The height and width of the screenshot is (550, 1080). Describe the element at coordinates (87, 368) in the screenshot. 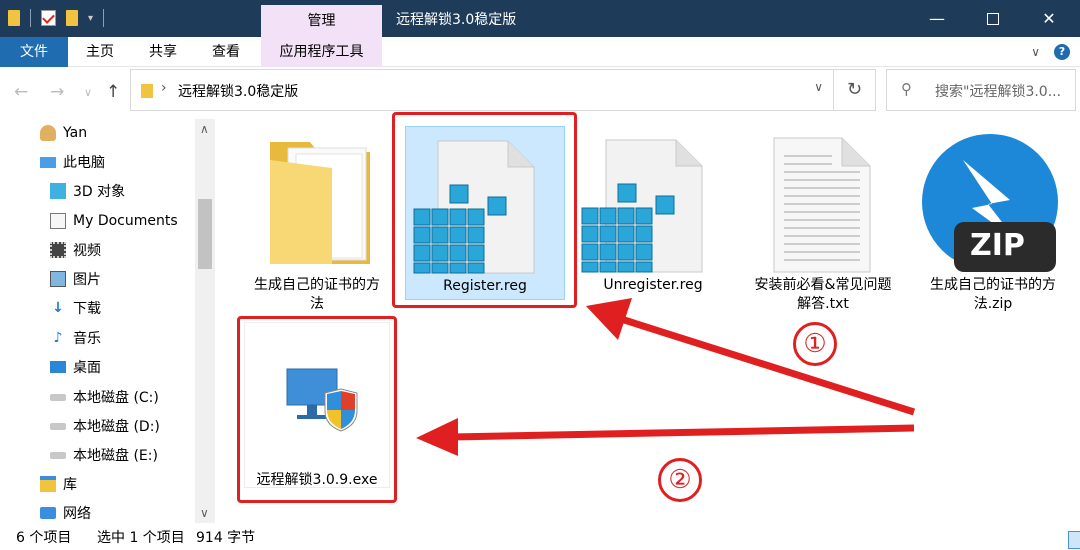

I see `sidebar-item-label: 桌面` at that location.